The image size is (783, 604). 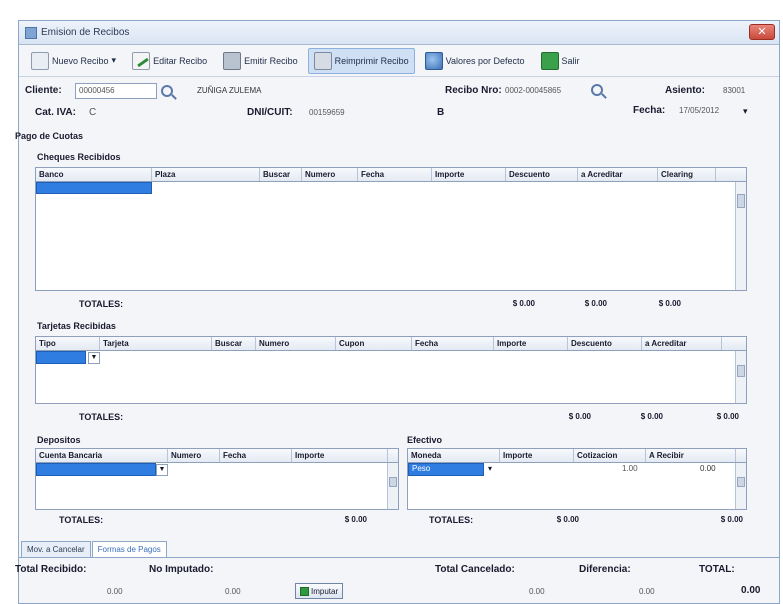 I want to click on client-code-input: 00000456, so click(x=116, y=91).